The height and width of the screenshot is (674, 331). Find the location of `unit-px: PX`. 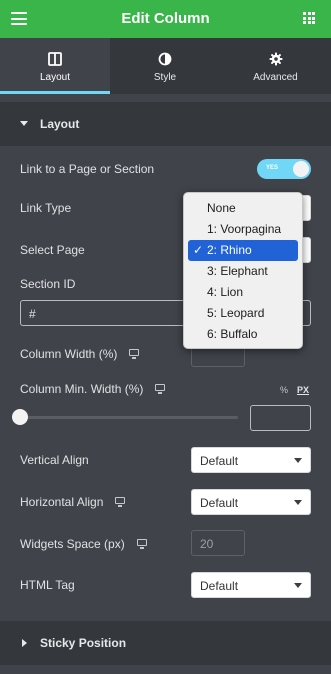

unit-px: PX is located at coordinates (303, 390).